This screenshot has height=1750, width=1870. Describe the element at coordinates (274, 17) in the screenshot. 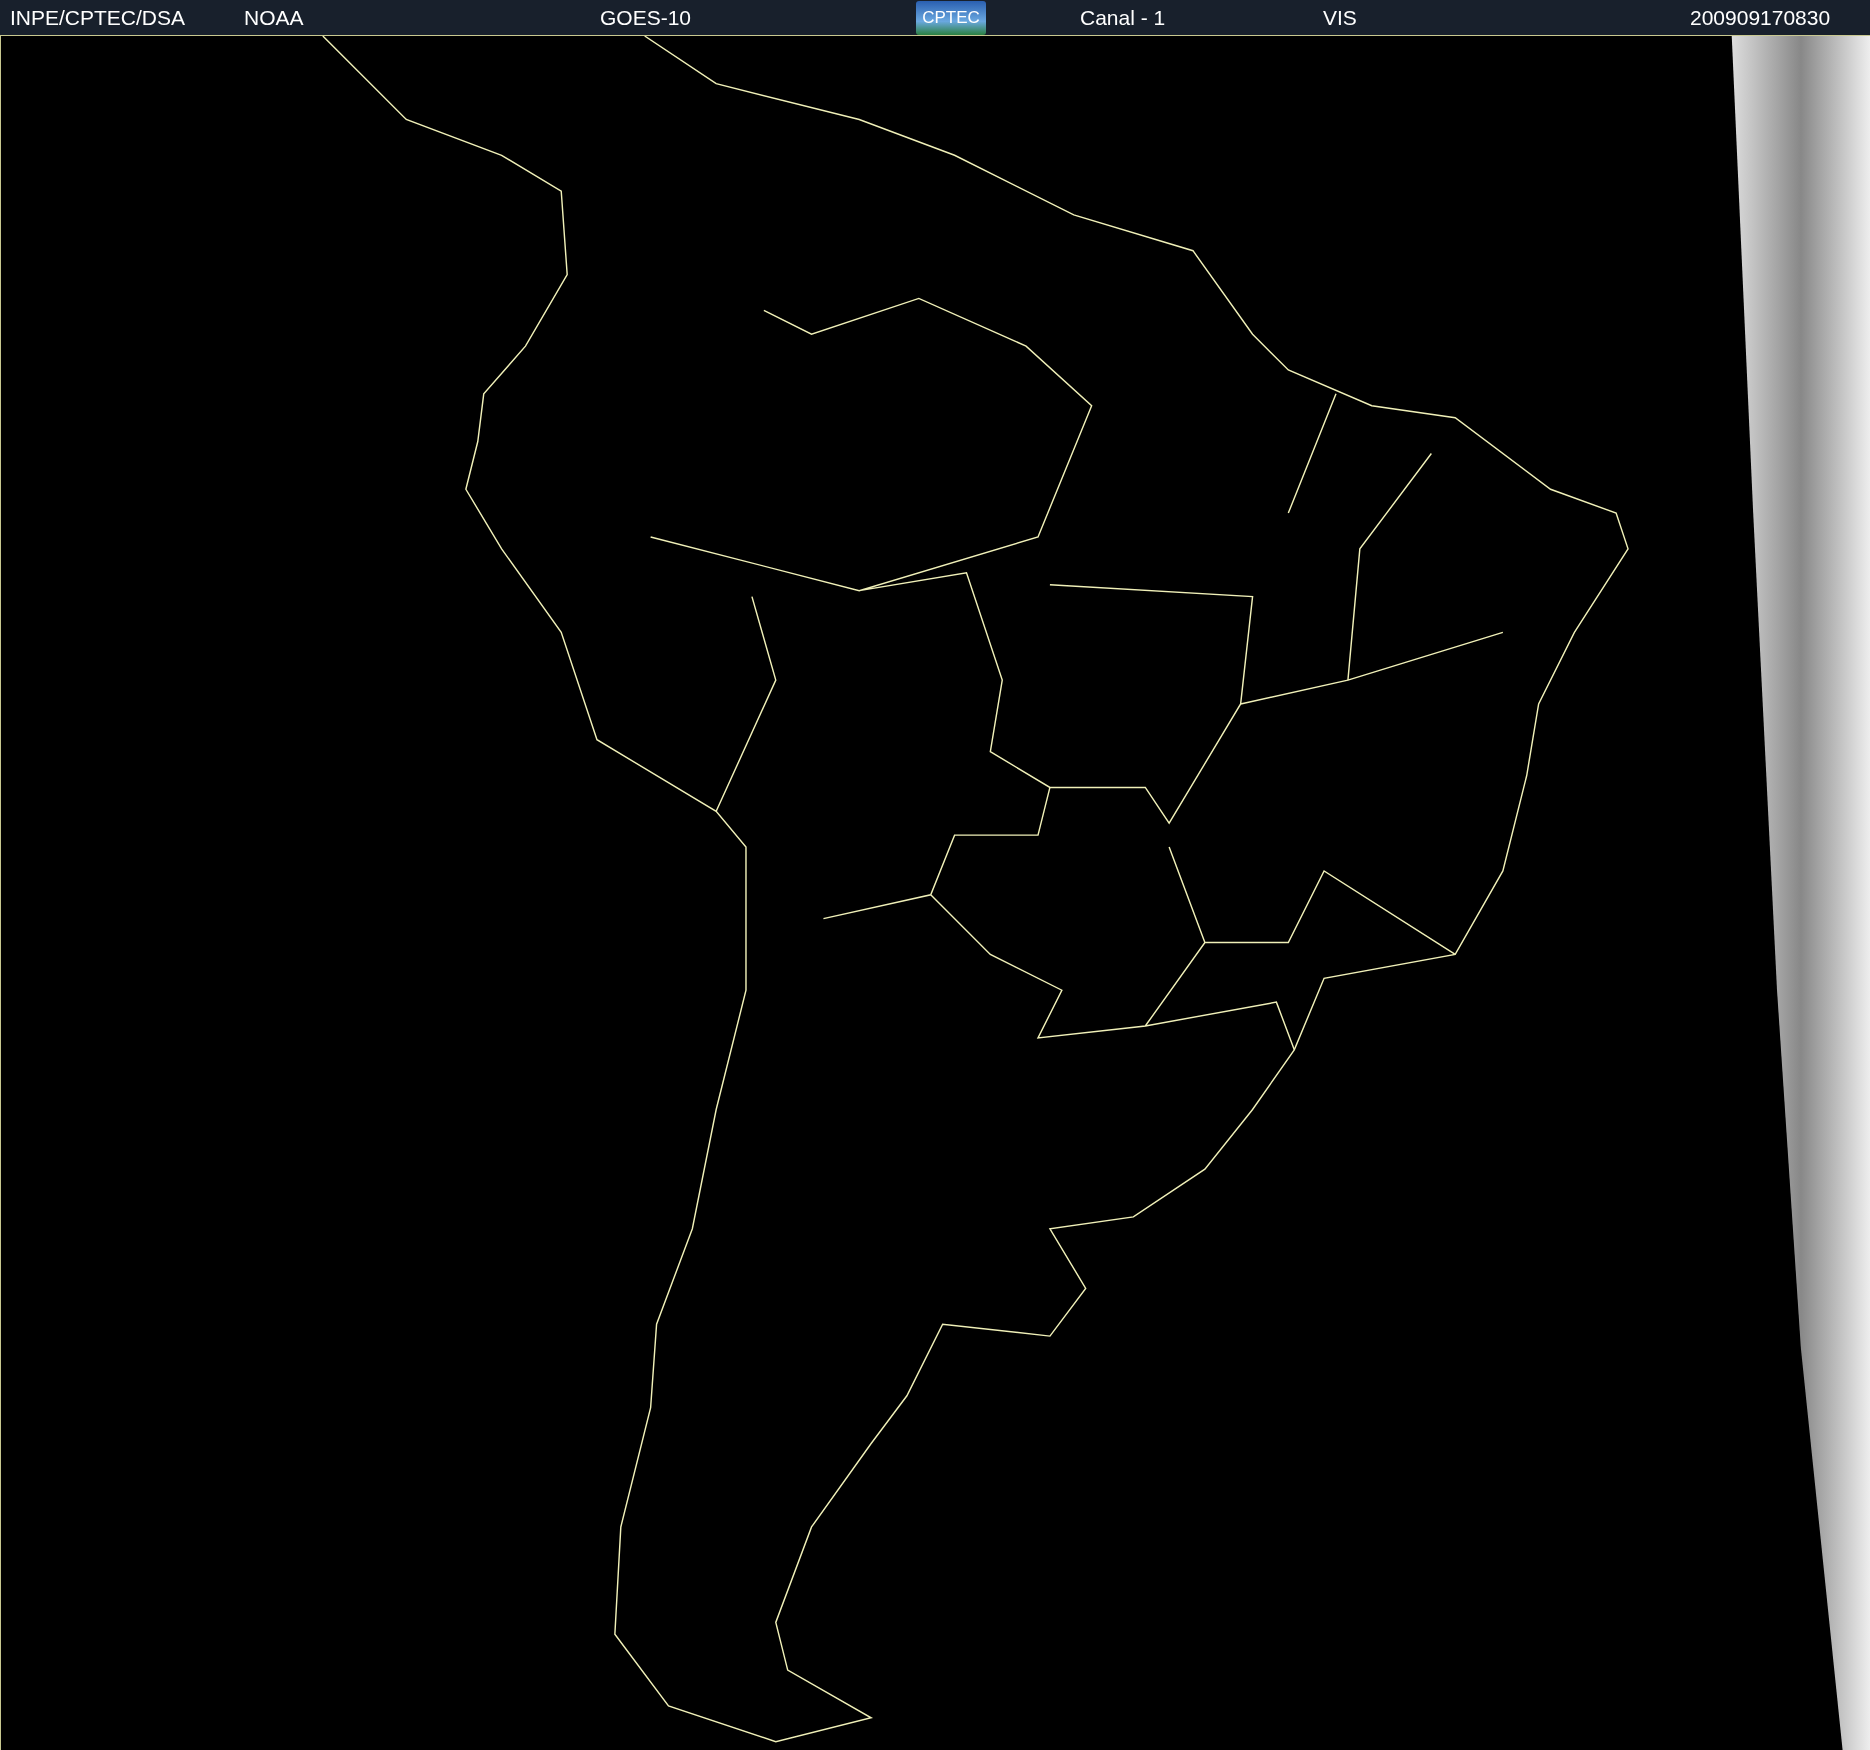

I see `header-label: NOAA` at that location.